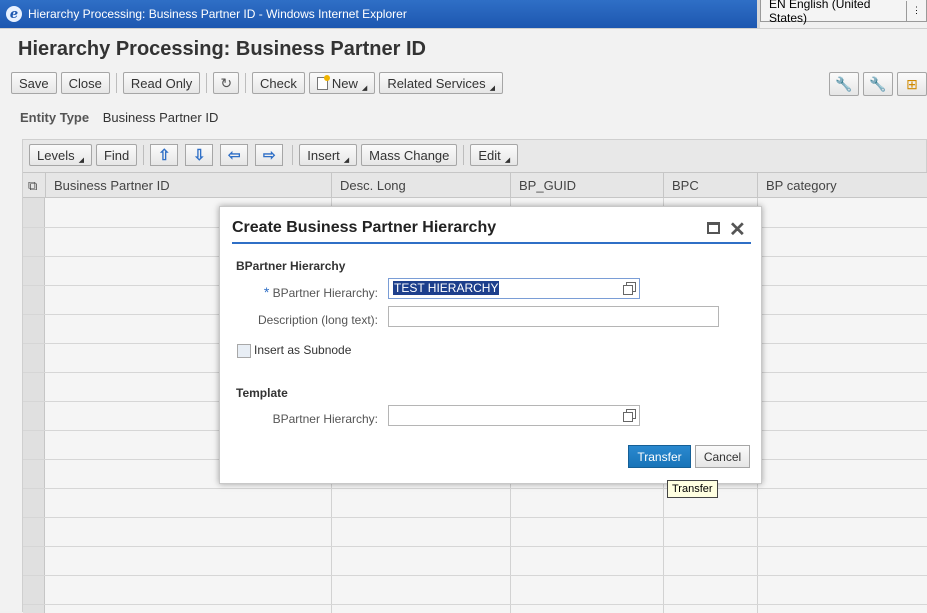 This screenshot has height=613, width=927. I want to click on read-only-button: Read Only, so click(161, 83).